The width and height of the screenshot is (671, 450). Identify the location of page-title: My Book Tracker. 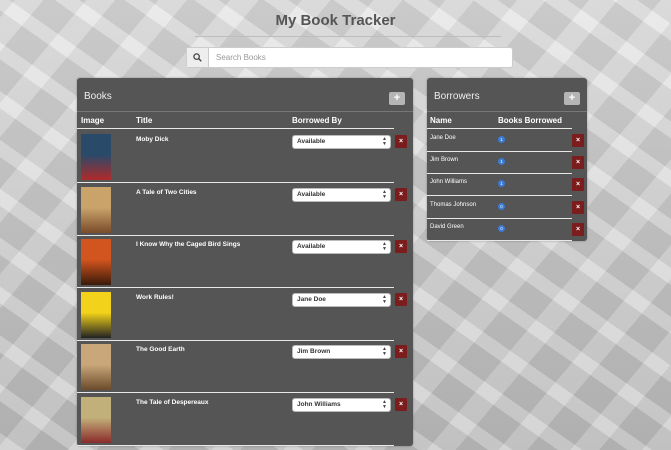
(335, 20).